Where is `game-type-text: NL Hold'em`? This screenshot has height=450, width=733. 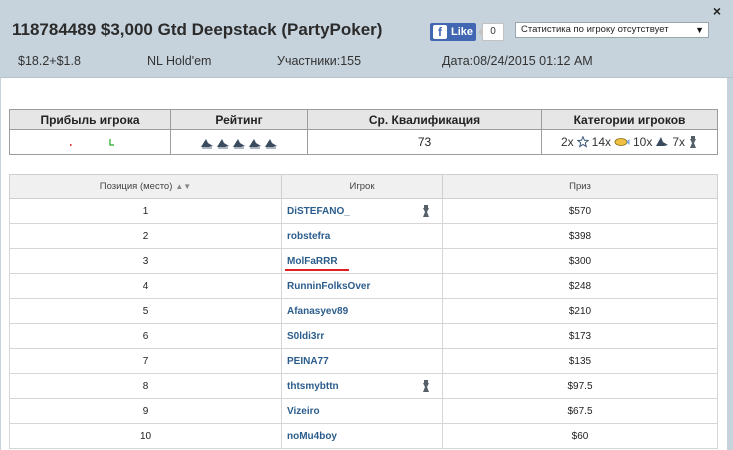 game-type-text: NL Hold'em is located at coordinates (179, 61).